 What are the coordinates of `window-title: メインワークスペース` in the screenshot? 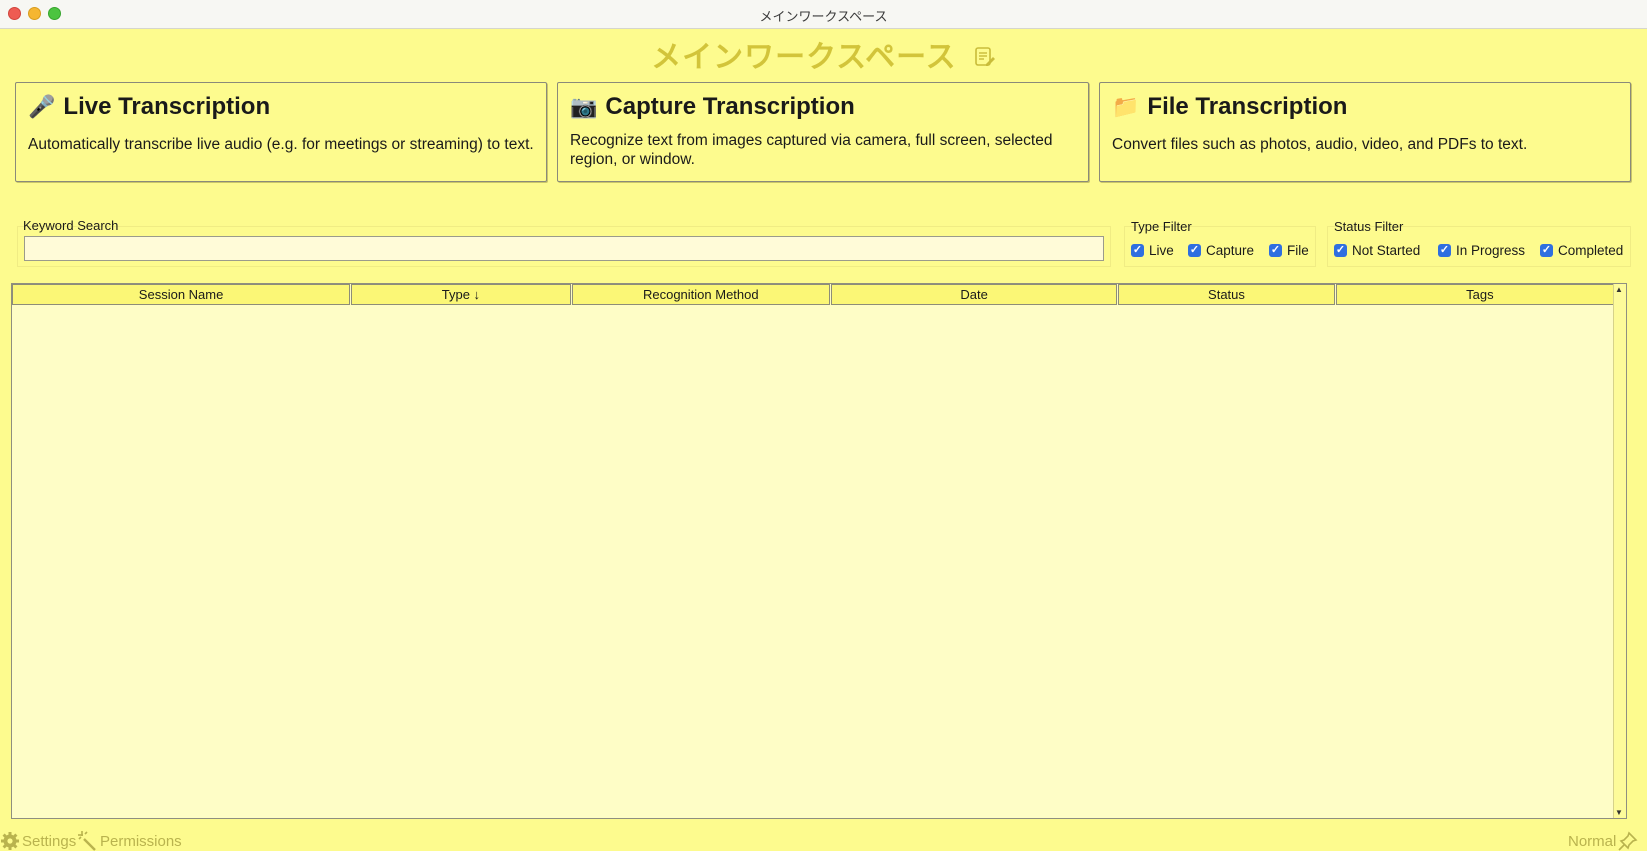 It's located at (823, 16).